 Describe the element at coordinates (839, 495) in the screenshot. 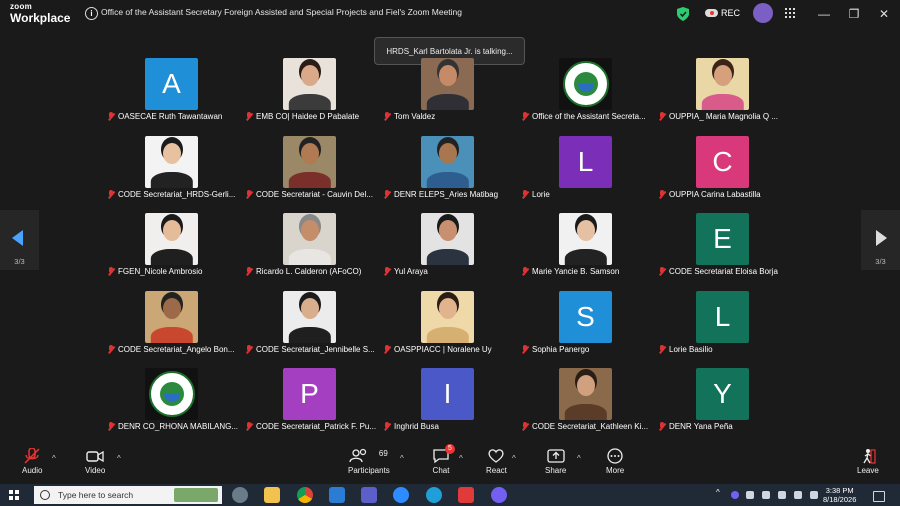

I see `taskbar-clock: 3:38 PM 8/18/2026` at that location.